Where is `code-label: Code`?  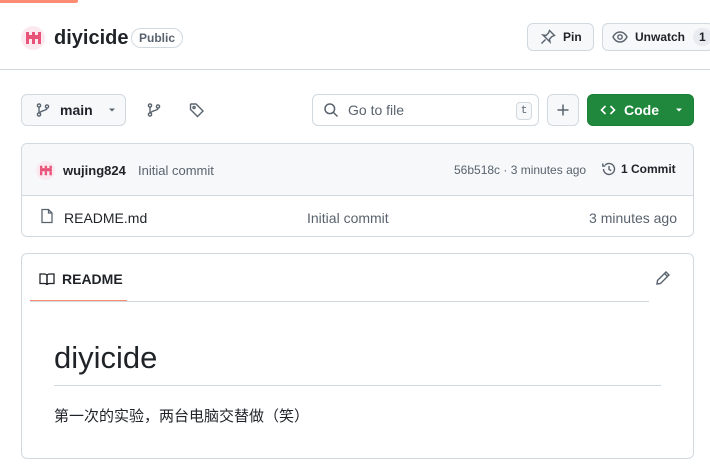 code-label: Code is located at coordinates (641, 110).